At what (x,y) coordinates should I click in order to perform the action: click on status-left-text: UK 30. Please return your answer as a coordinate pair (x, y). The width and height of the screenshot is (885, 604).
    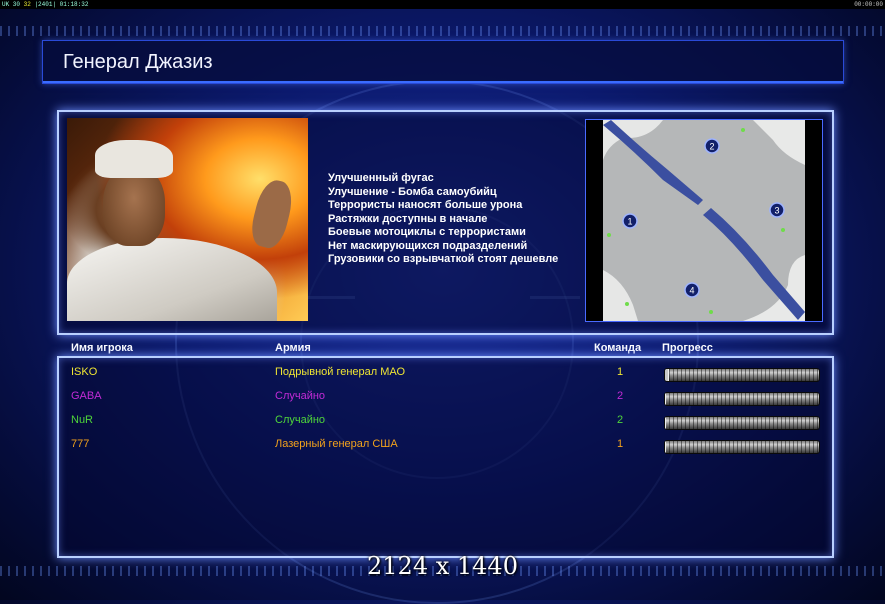
    Looking at the image, I should click on (11, 4).